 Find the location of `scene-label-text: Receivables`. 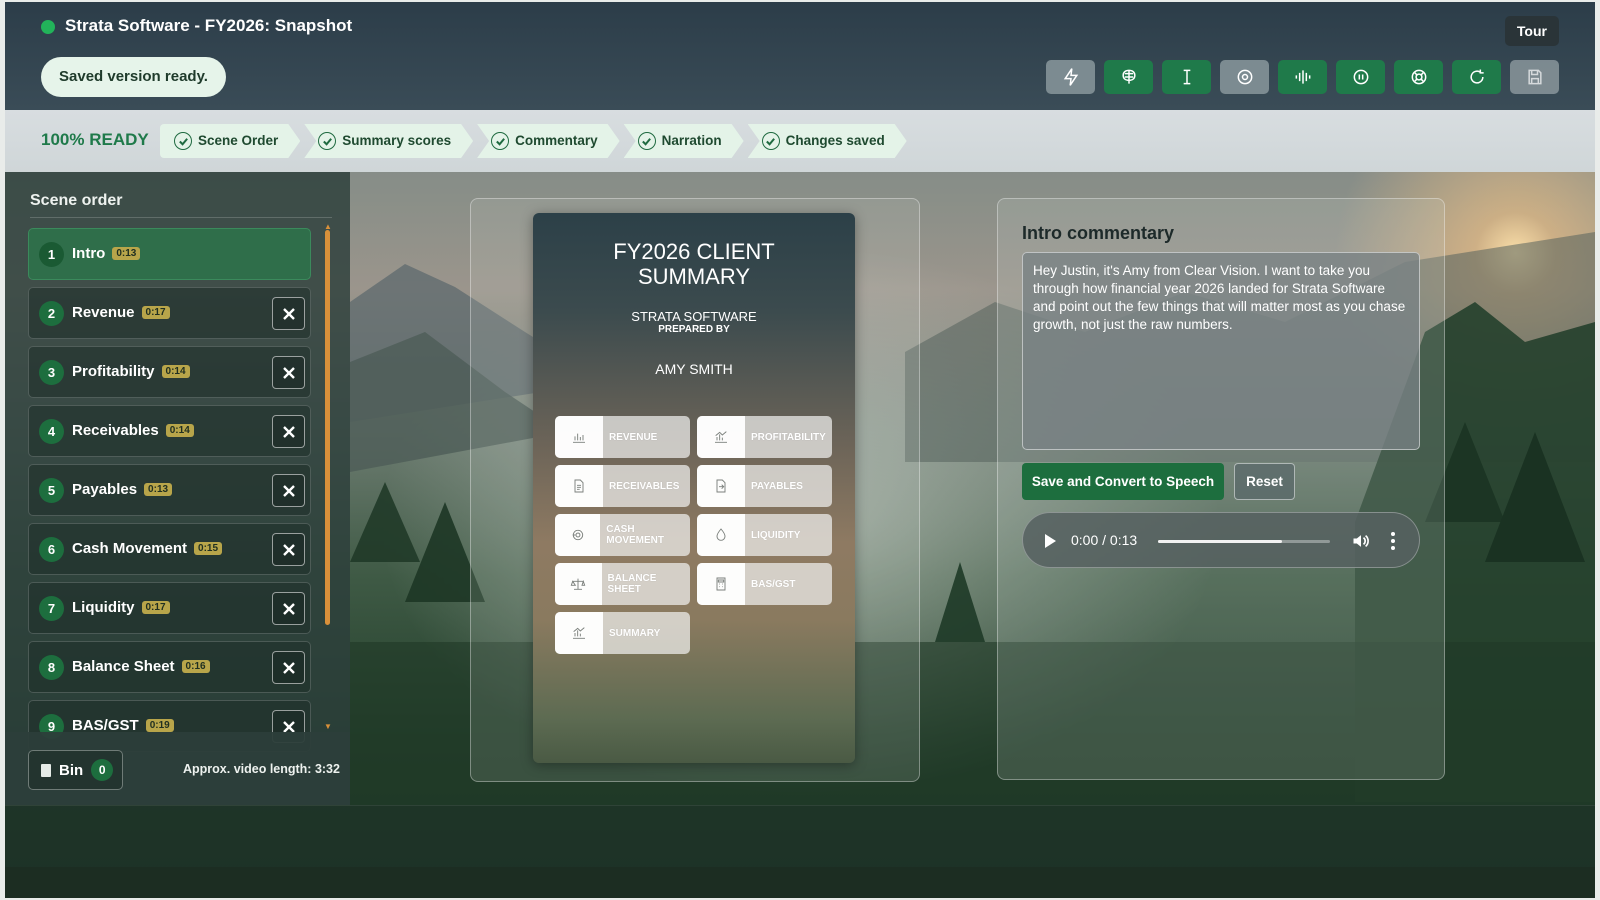

scene-label-text: Receivables is located at coordinates (115, 430).